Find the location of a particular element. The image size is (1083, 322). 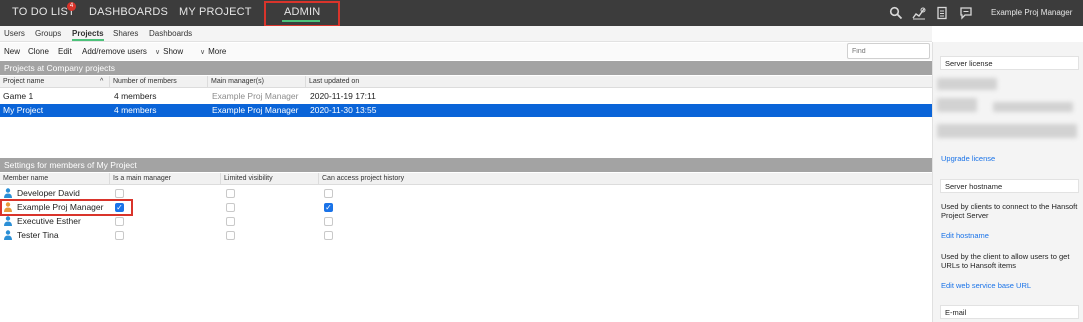

members-section-title: Settings for members of My Project is located at coordinates (466, 165).